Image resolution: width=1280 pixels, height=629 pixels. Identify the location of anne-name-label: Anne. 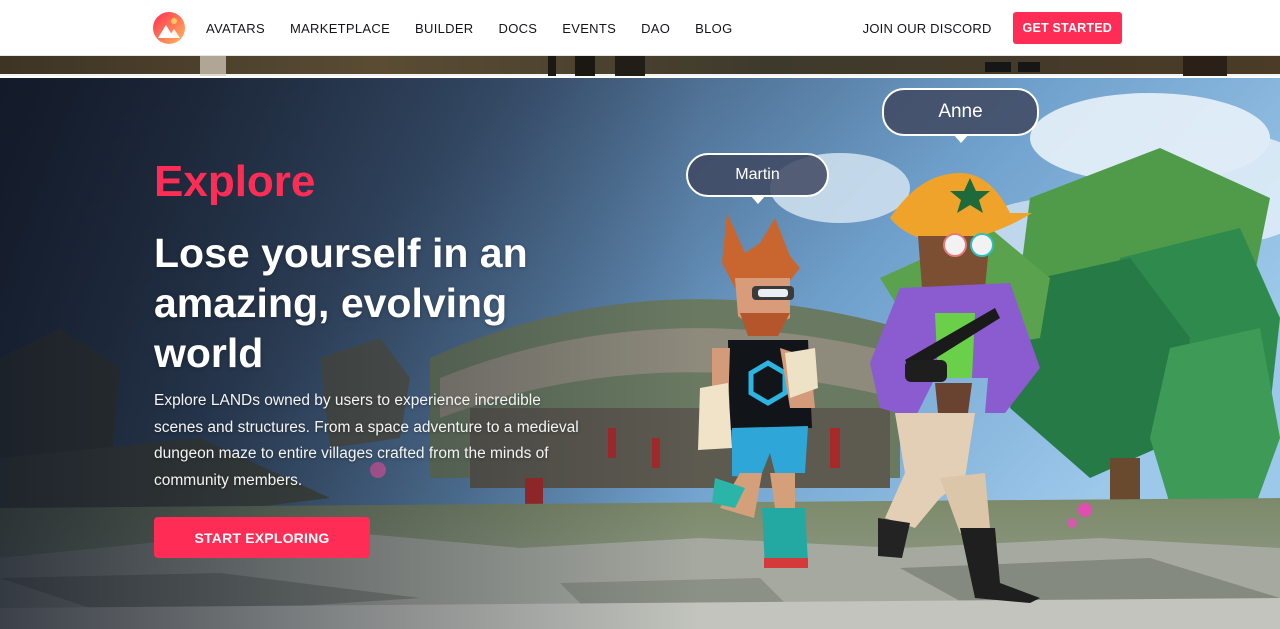
(960, 111).